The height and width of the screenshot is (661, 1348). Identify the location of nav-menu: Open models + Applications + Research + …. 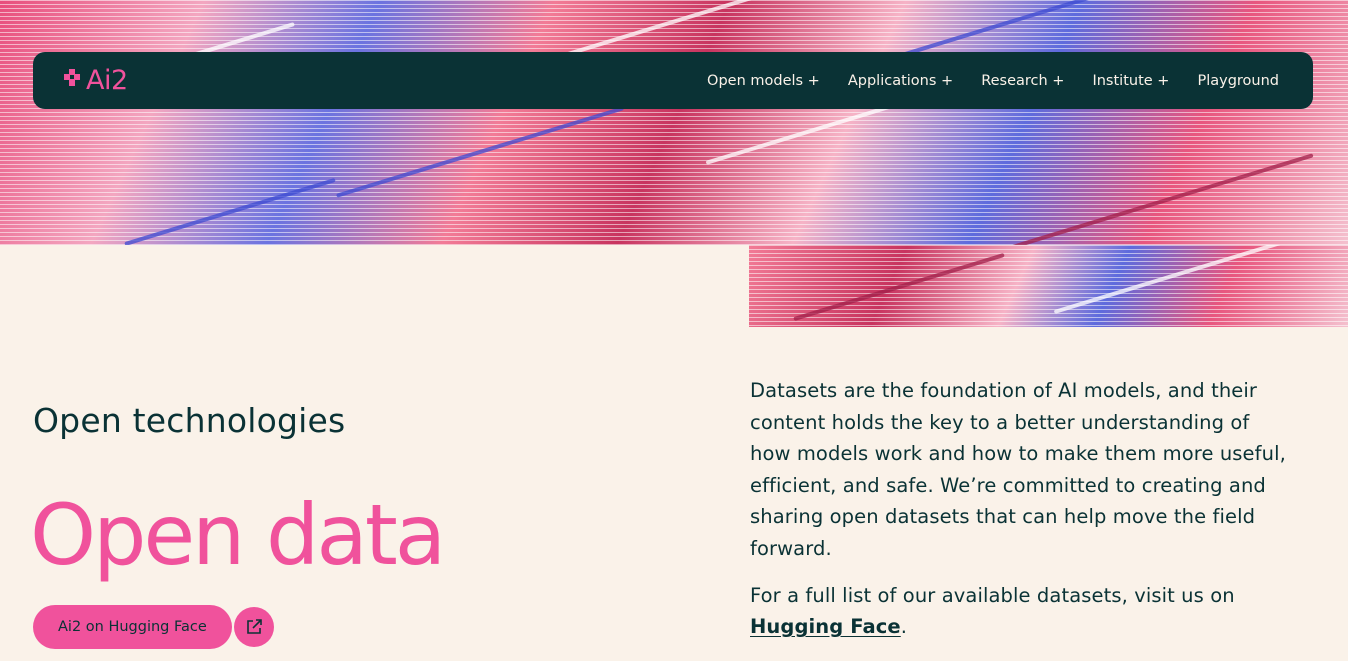
(993, 81).